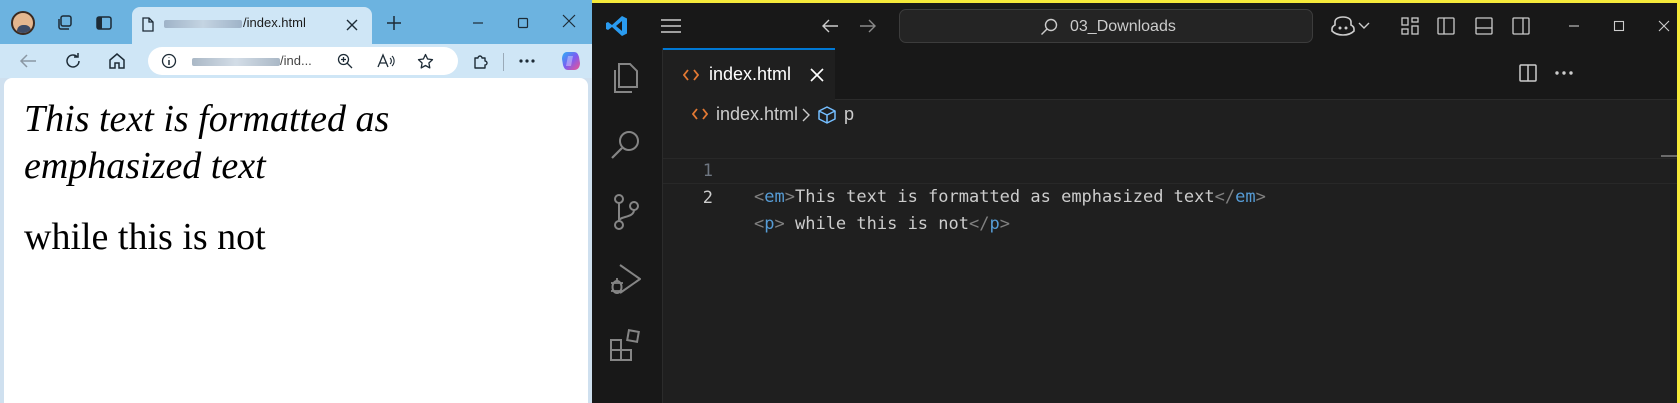 This screenshot has width=1680, height=403. I want to click on run-debug-button, so click(626, 279).